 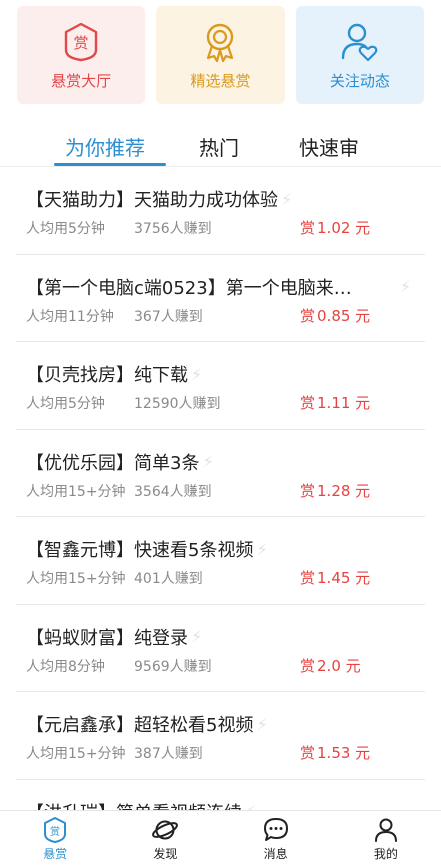 I want to click on bottom-navigation: 赏 悬赏 发现 消息 我的, so click(x=220, y=838).